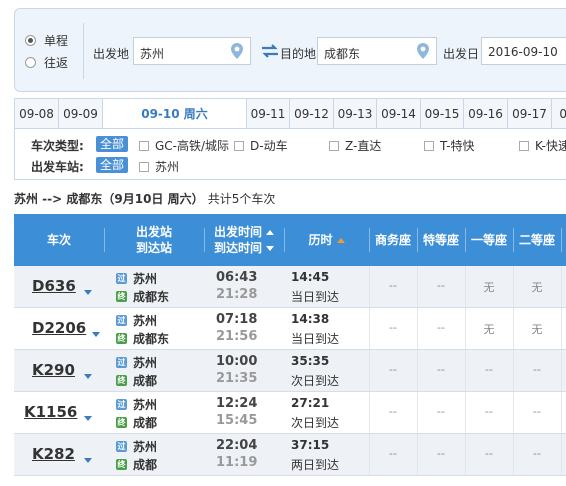  Describe the element at coordinates (50, 412) in the screenshot. I see `train-number-link: K1156` at that location.